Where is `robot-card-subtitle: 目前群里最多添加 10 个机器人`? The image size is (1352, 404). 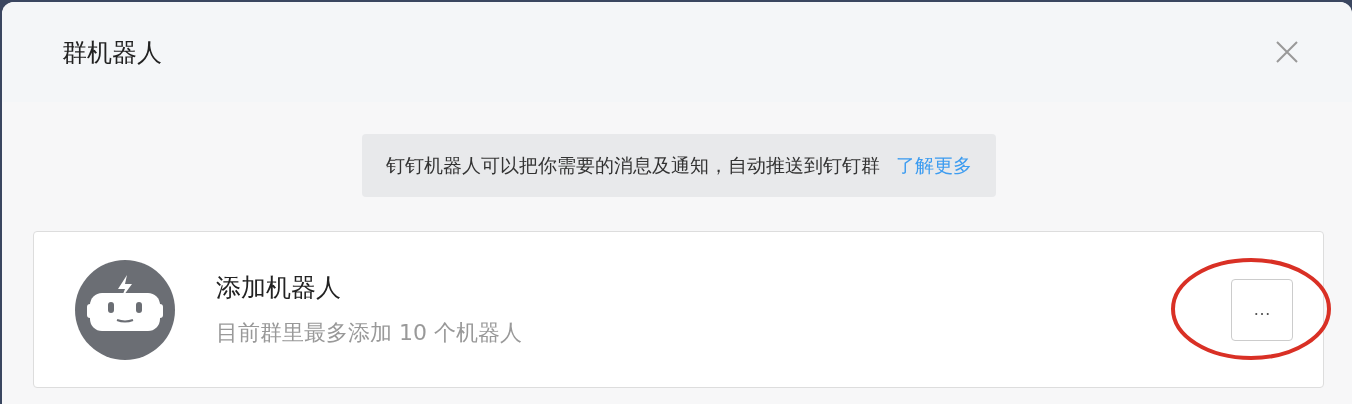 robot-card-subtitle: 目前群里最多添加 10 个机器人 is located at coordinates (369, 333).